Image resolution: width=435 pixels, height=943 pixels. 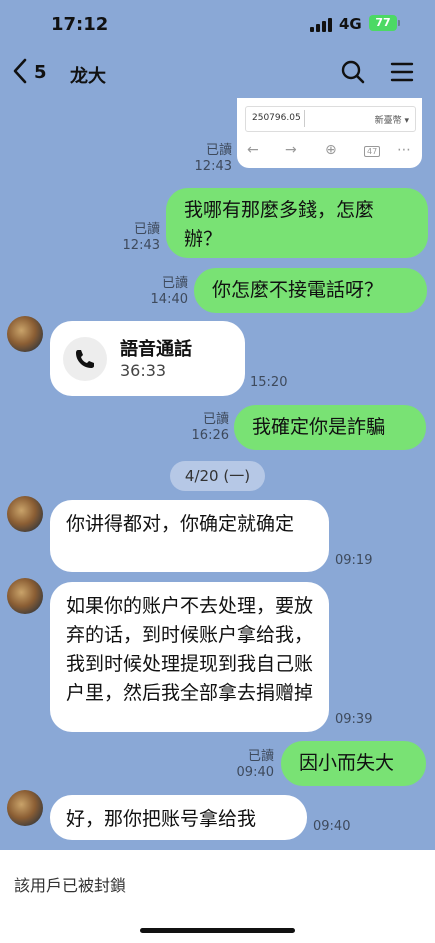 I want to click on message-bubble-sent: 你怎麼不接電話呀？, so click(x=310, y=290).